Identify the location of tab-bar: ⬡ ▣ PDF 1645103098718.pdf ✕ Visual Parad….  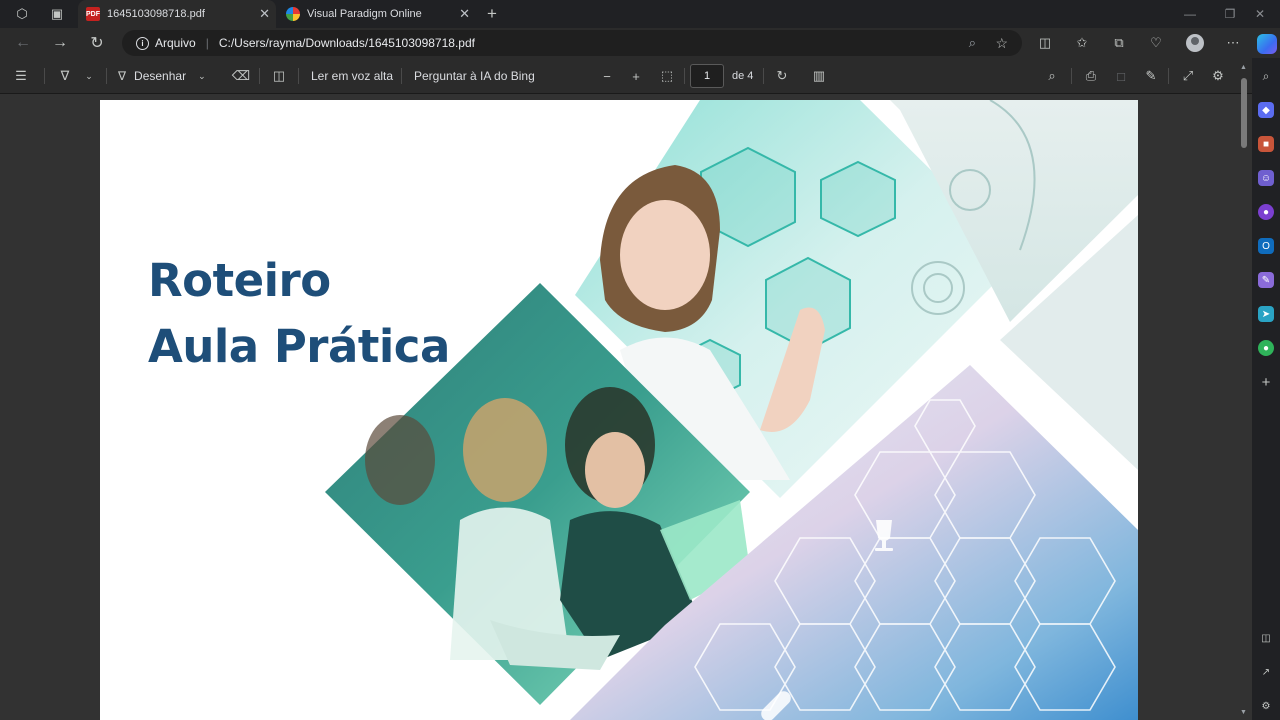
(640, 14).